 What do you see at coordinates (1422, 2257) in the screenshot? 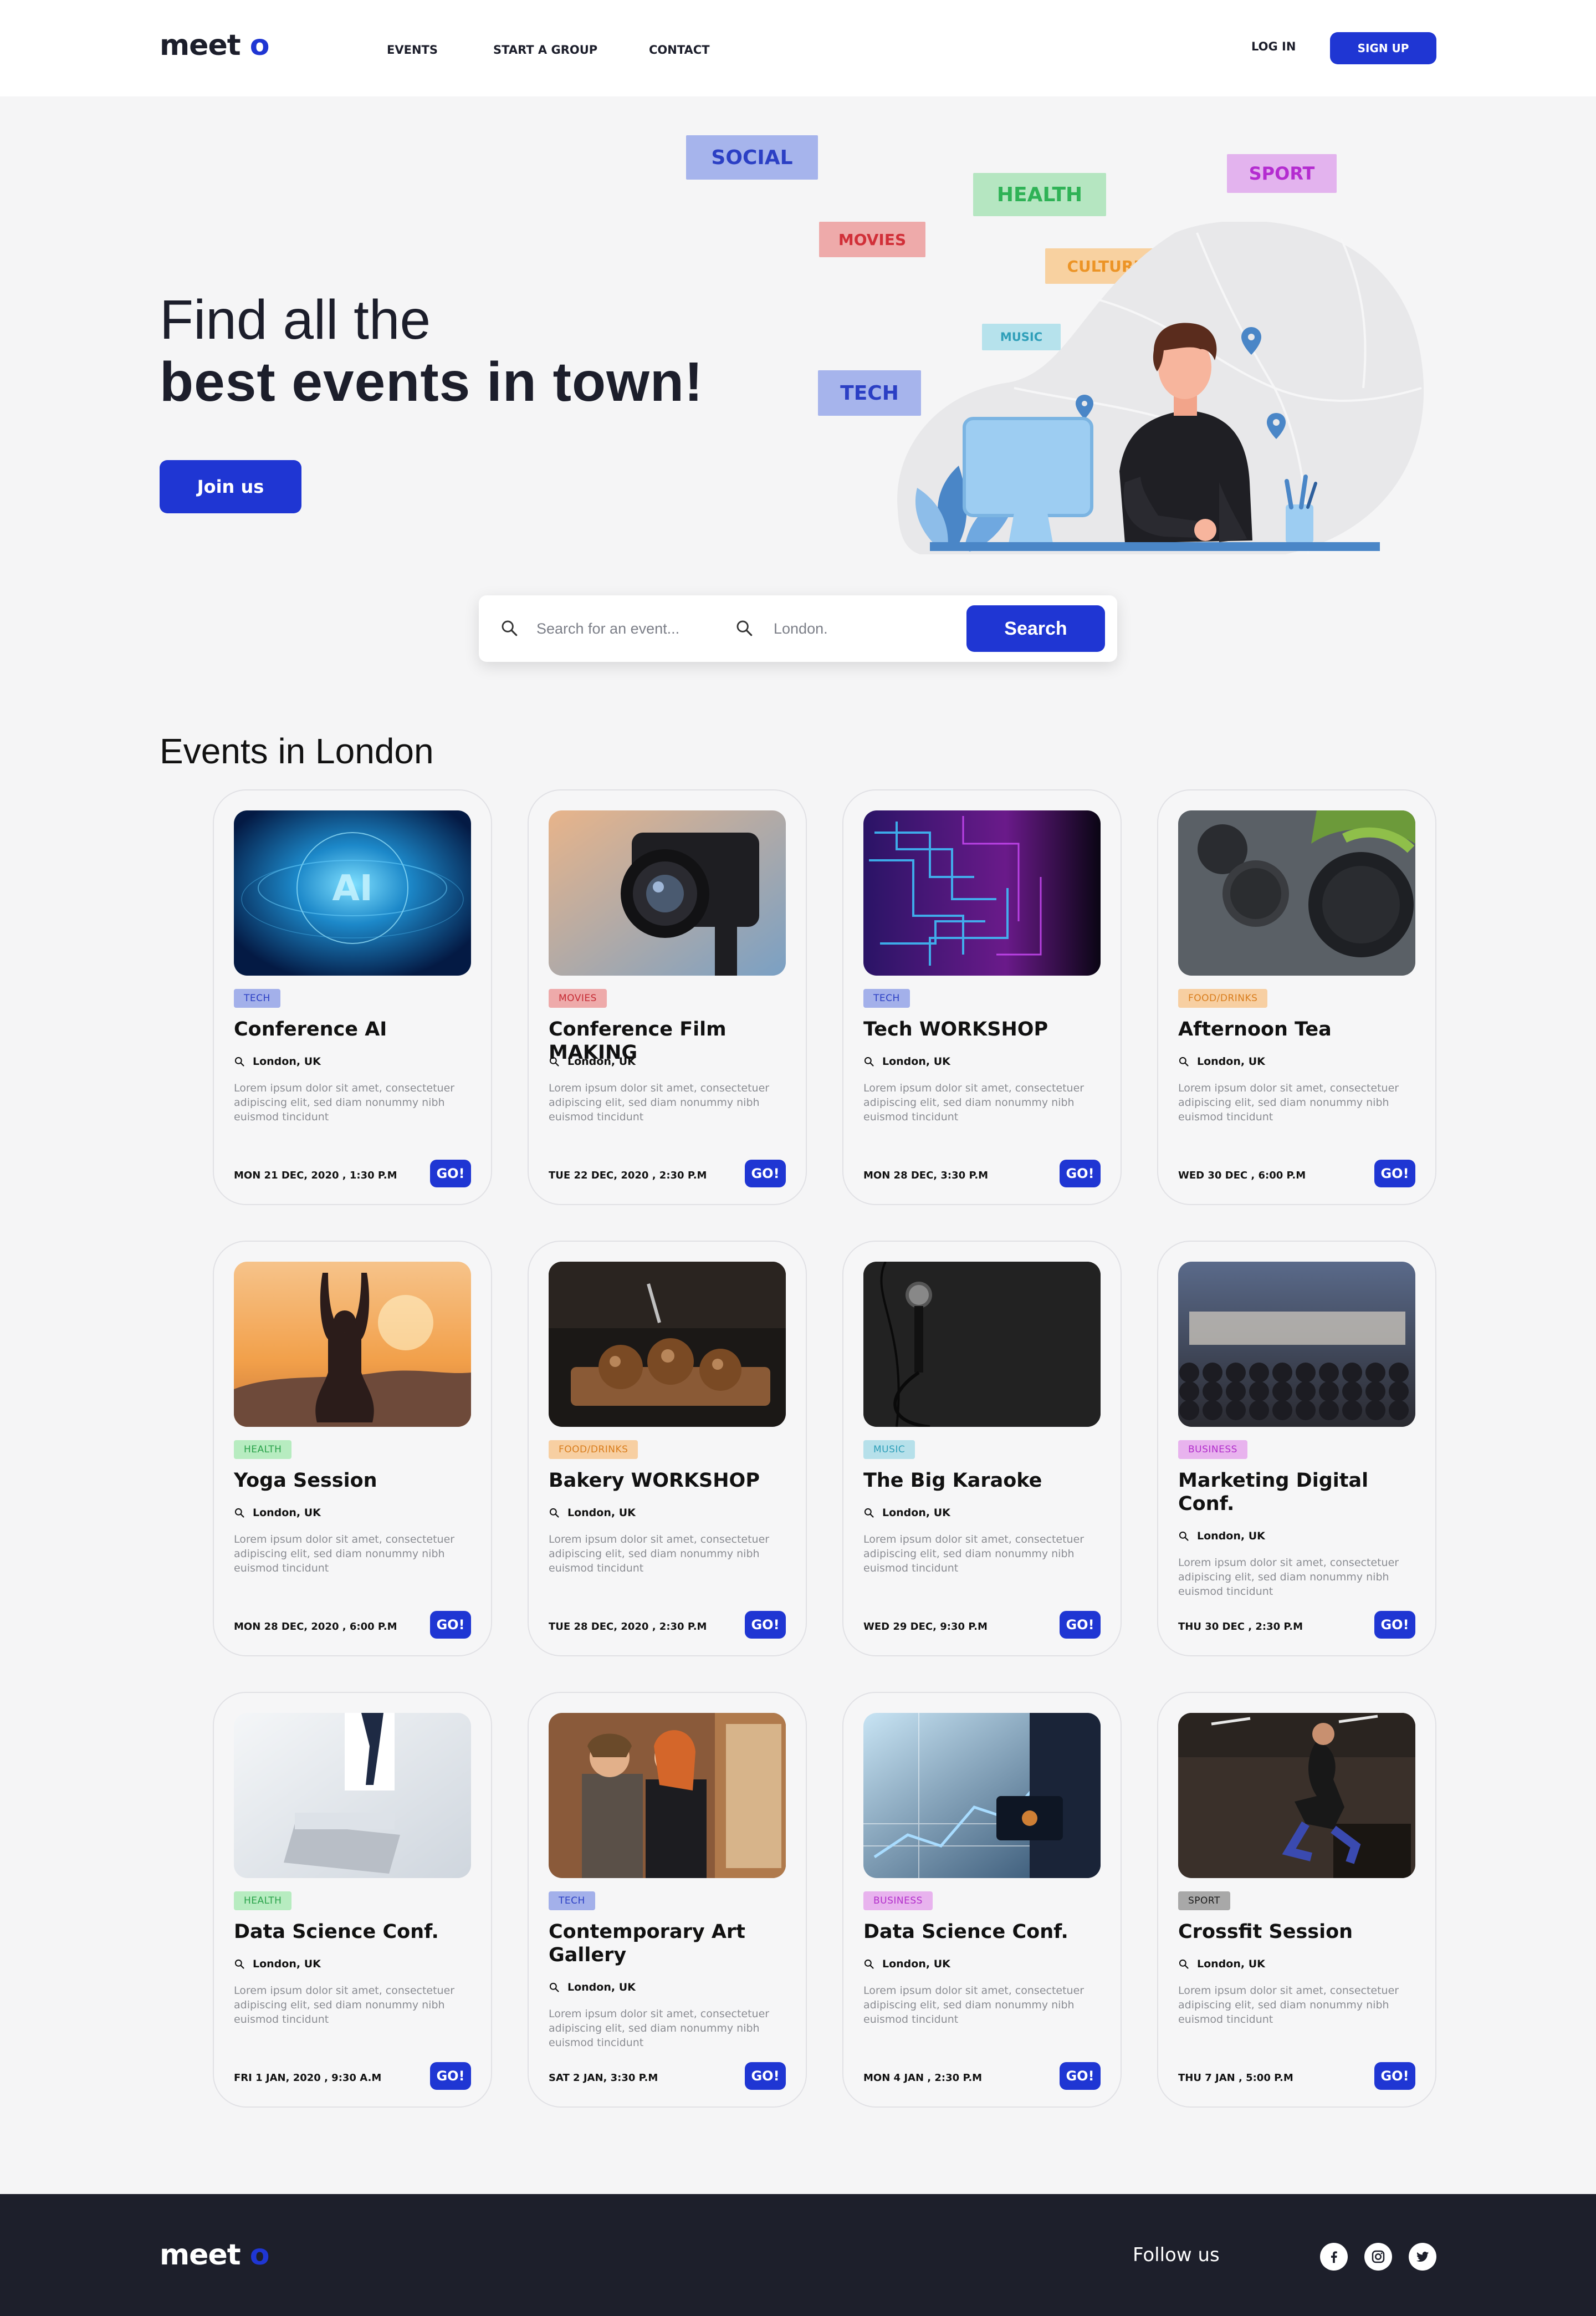
I see `twitter-icon` at bounding box center [1422, 2257].